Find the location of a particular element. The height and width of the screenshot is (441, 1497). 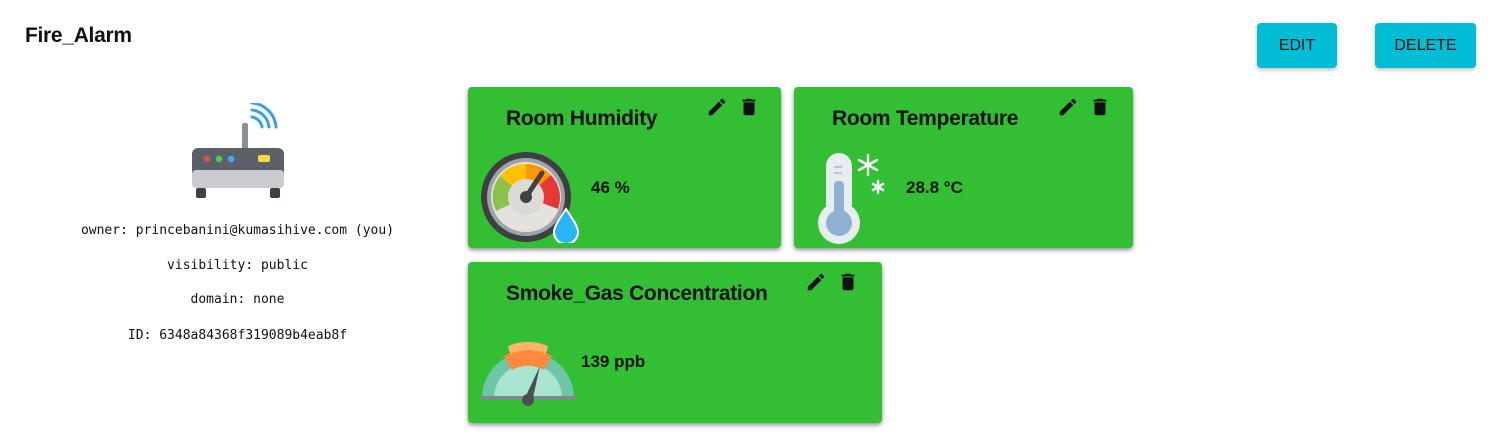

widget-title: Room Temperature is located at coordinates (925, 118).